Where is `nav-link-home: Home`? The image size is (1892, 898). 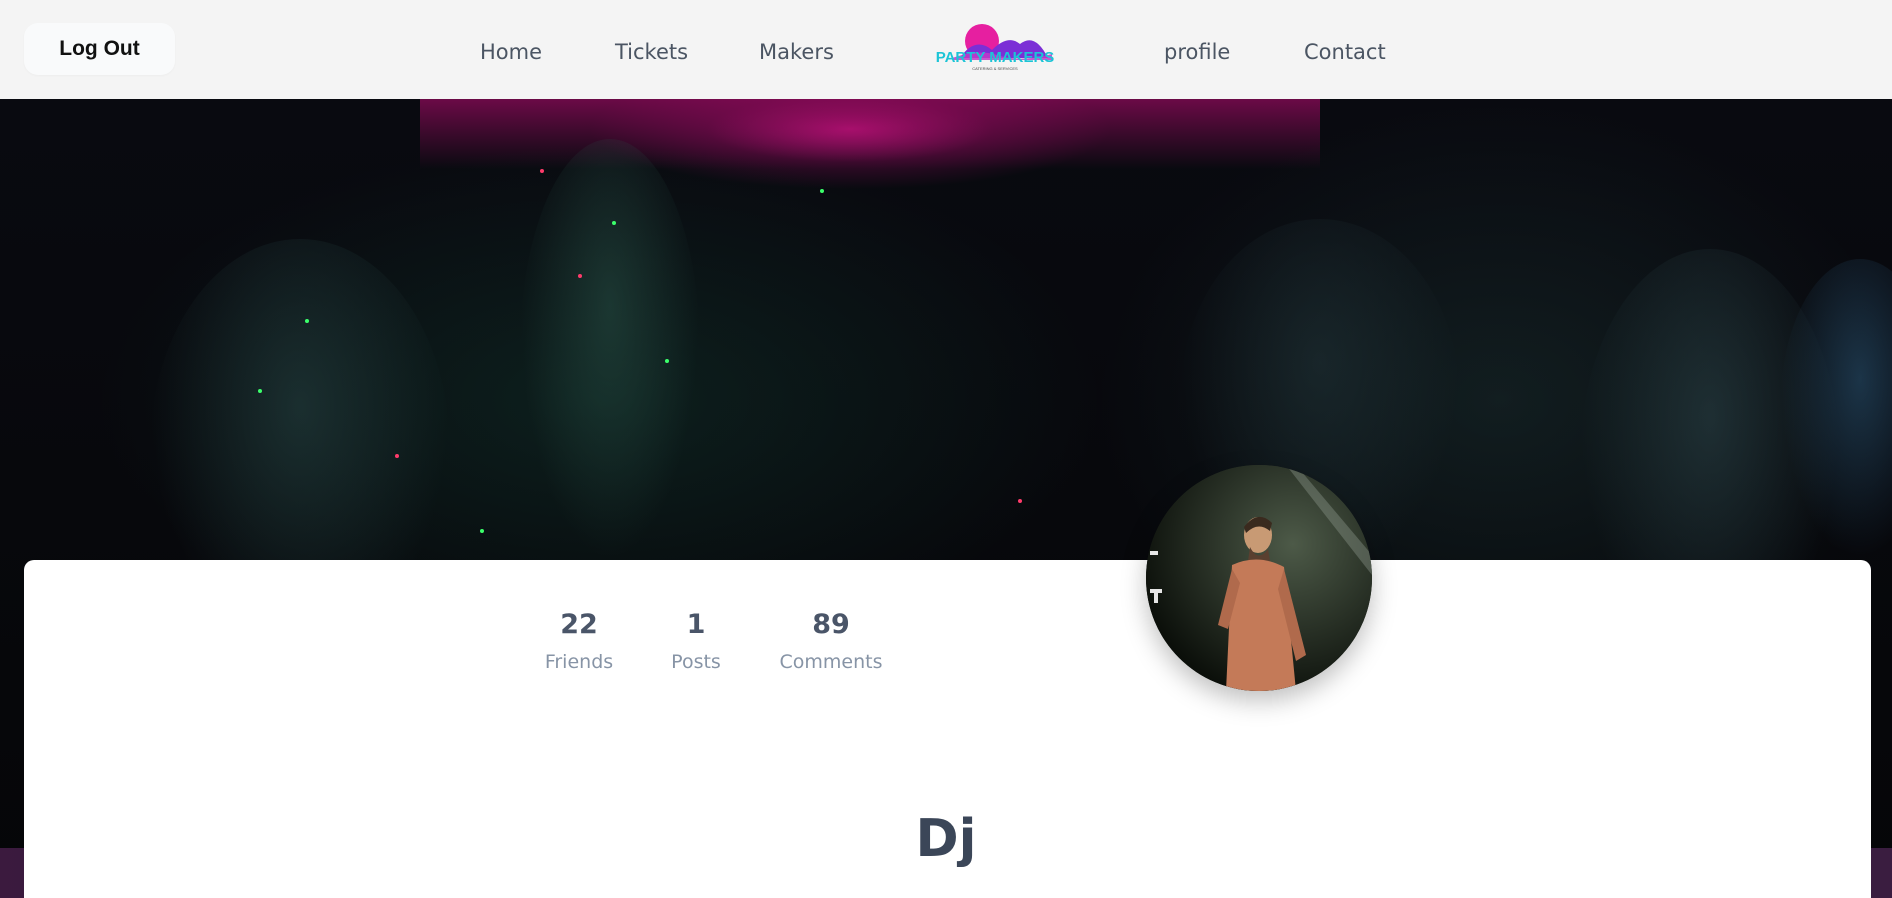 nav-link-home: Home is located at coordinates (511, 52).